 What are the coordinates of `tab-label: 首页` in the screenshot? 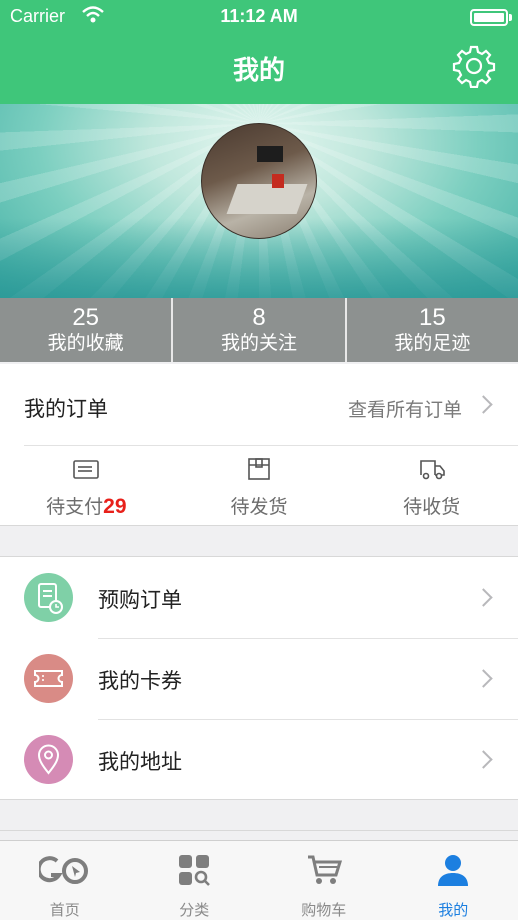 It's located at (64, 910).